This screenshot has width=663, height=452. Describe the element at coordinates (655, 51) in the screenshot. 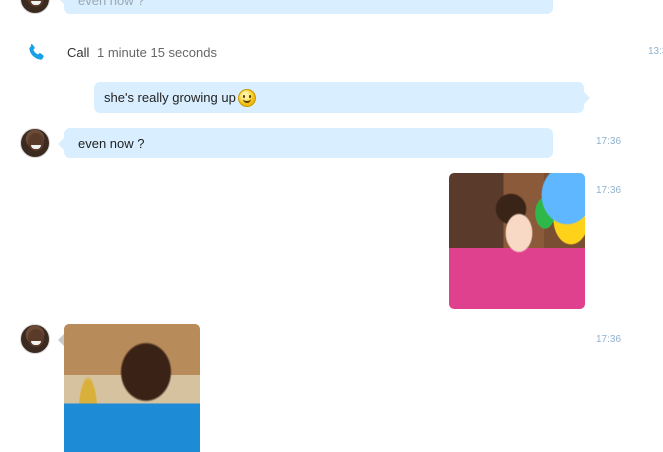

I see `timestamp: 13:3` at that location.